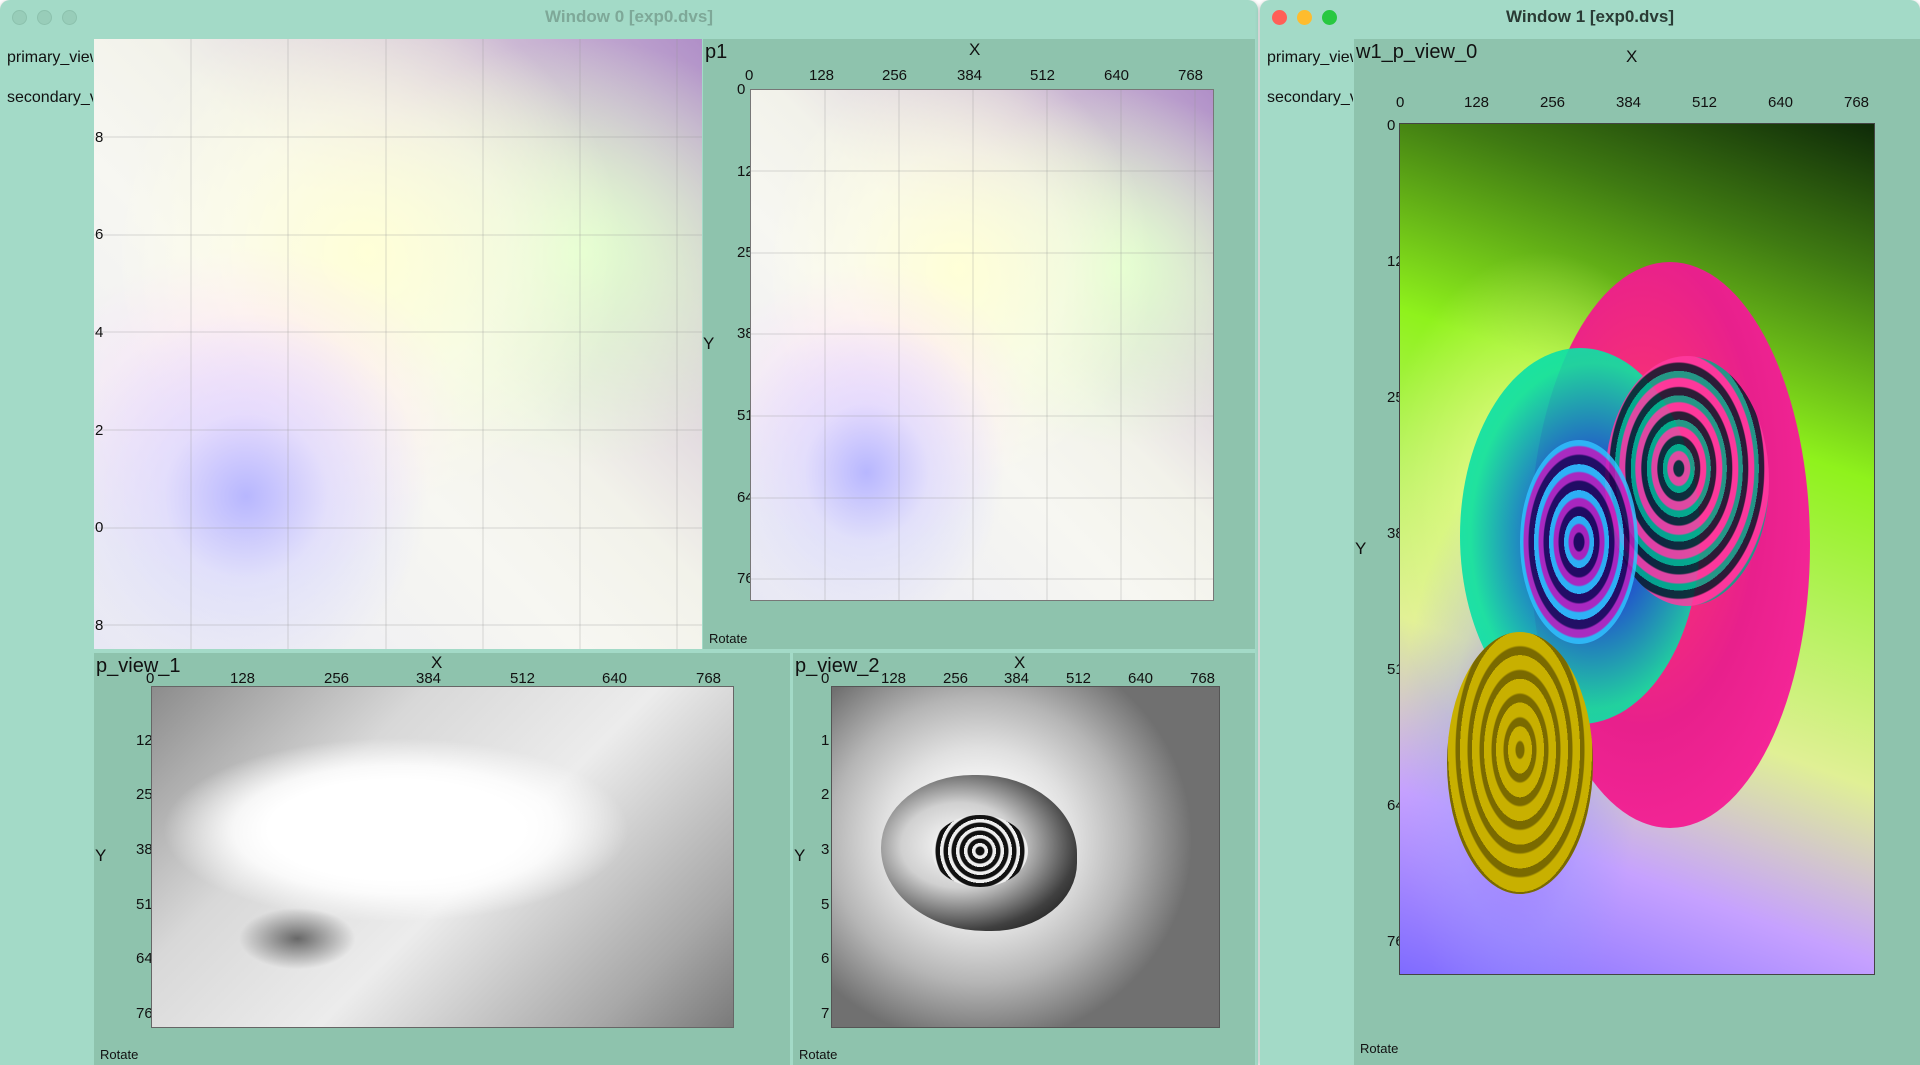  What do you see at coordinates (1203, 678) in the screenshot?
I see `p-view-2-x-tick: 768` at bounding box center [1203, 678].